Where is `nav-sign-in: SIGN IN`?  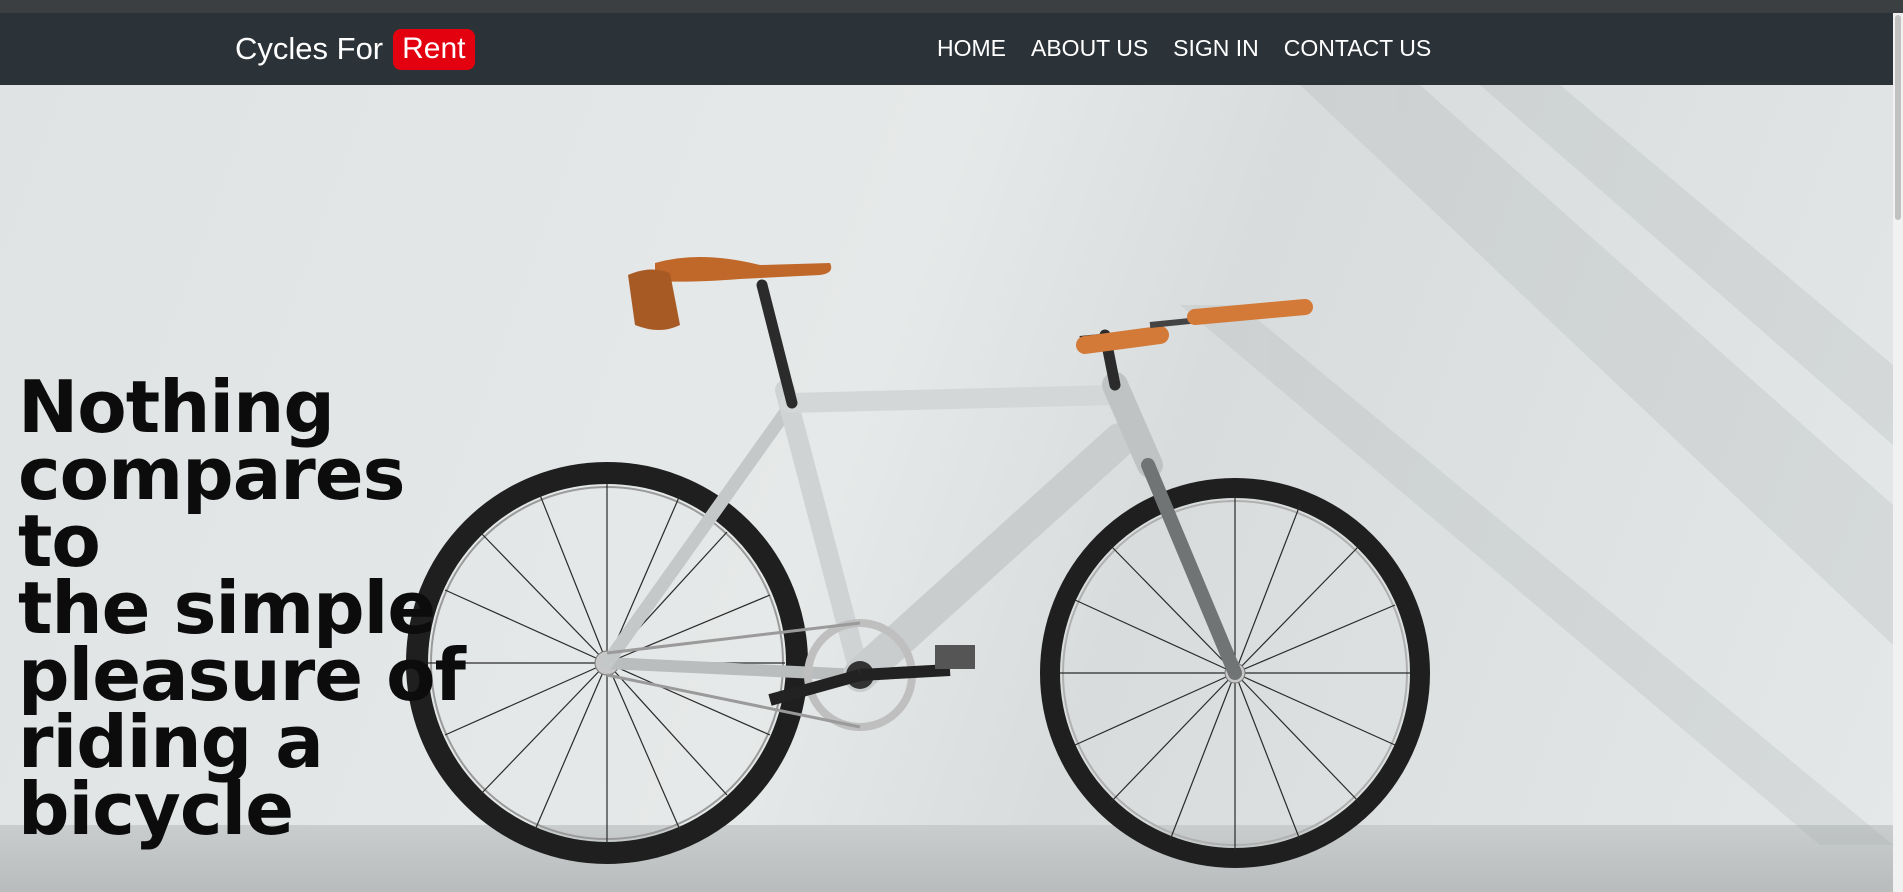
nav-sign-in: SIGN IN is located at coordinates (1216, 48).